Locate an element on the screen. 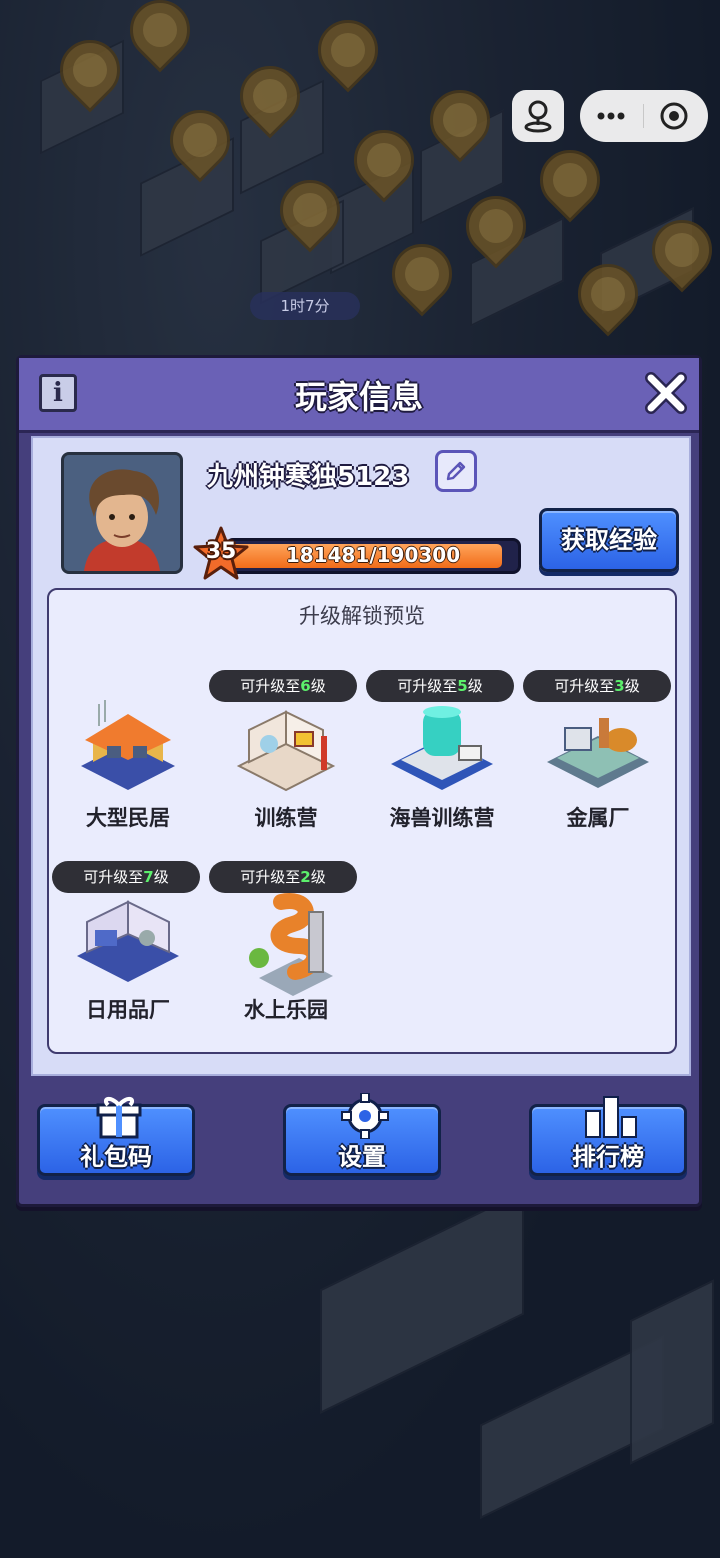 The width and height of the screenshot is (720, 1558). user-profile-button is located at coordinates (538, 116).